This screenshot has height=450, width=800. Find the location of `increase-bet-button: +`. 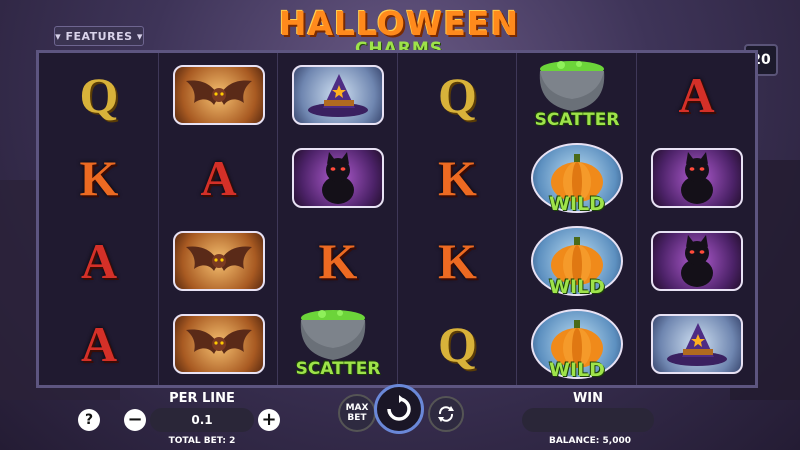

increase-bet-button: + is located at coordinates (269, 420).